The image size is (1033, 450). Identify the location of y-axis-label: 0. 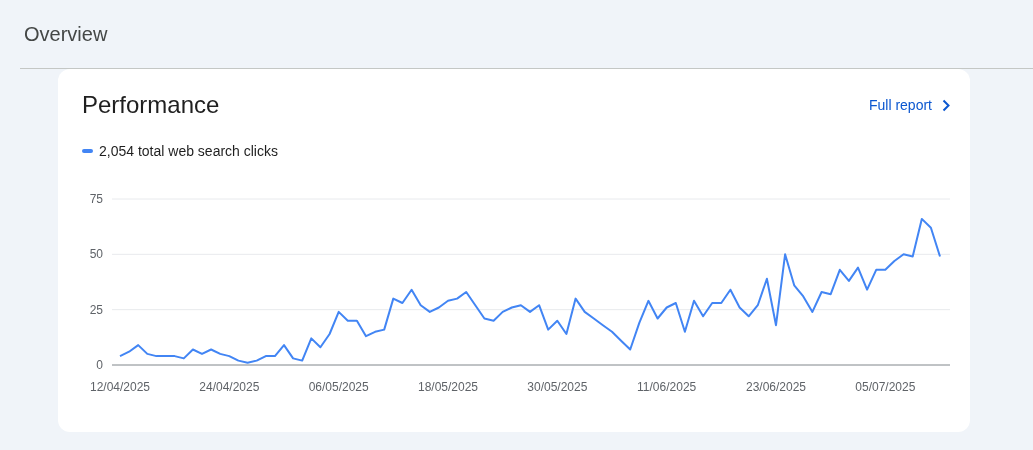
(99, 365).